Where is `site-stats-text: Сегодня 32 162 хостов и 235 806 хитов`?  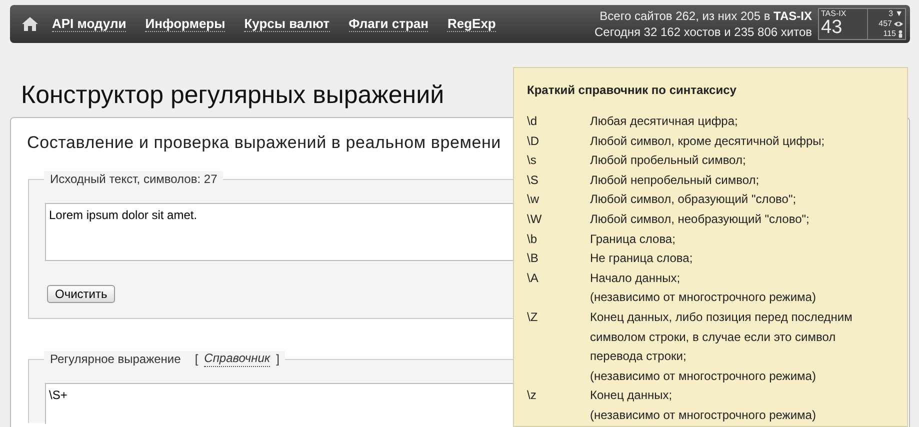 site-stats-text: Сегодня 32 162 хостов и 235 806 хитов is located at coordinates (703, 32).